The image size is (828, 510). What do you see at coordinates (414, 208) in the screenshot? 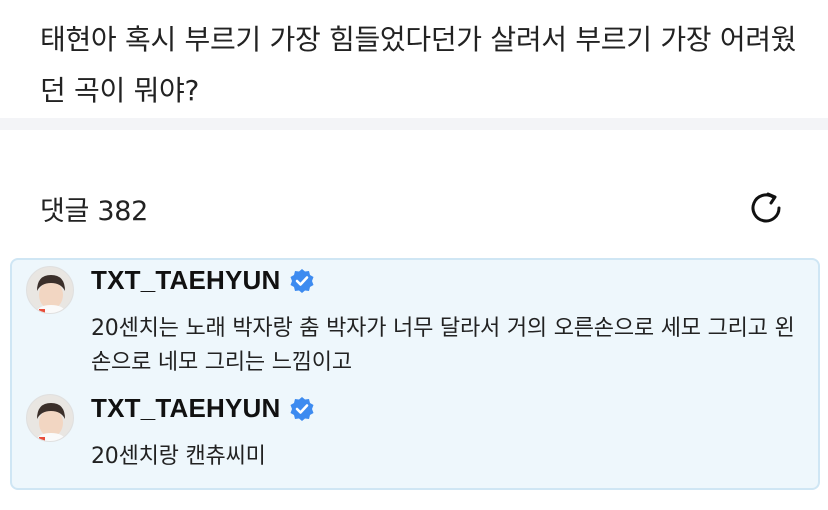
I see `comments-header: 댓글 382` at bounding box center [414, 208].